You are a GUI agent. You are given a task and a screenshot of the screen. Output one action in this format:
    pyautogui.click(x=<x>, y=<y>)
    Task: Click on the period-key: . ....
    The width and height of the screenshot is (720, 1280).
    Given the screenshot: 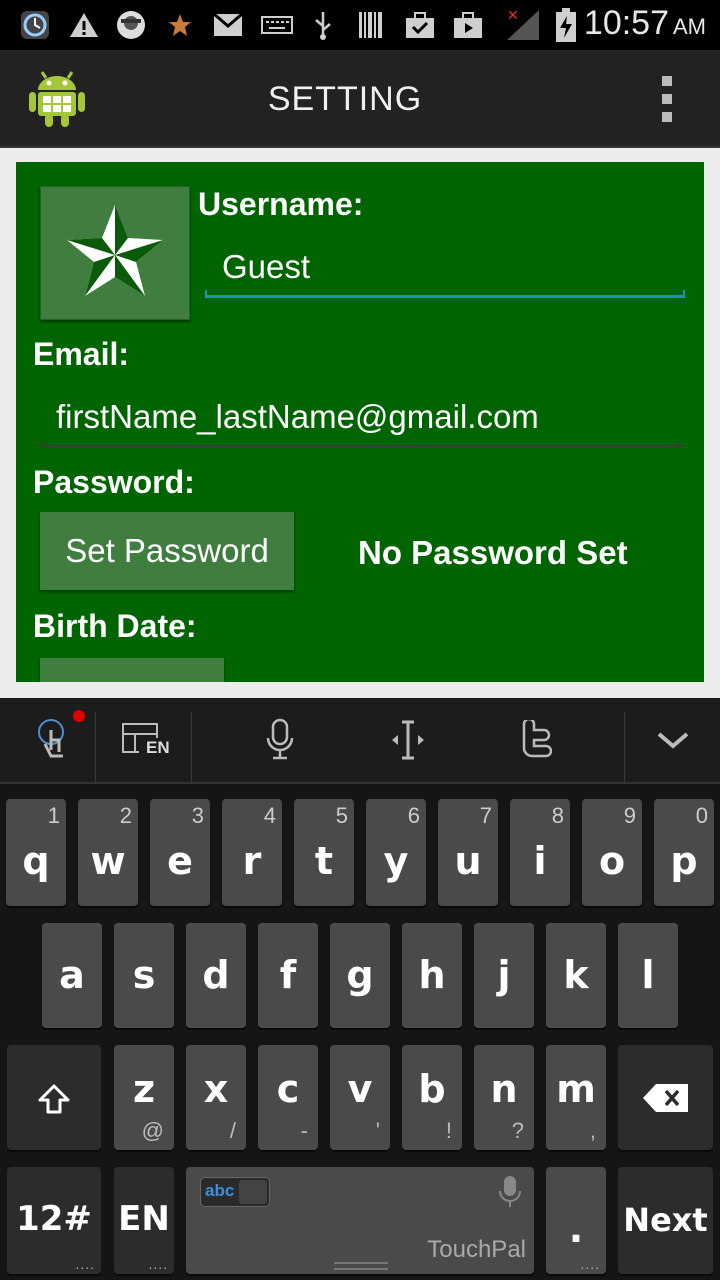 What is the action you would take?
    pyautogui.click(x=576, y=1220)
    